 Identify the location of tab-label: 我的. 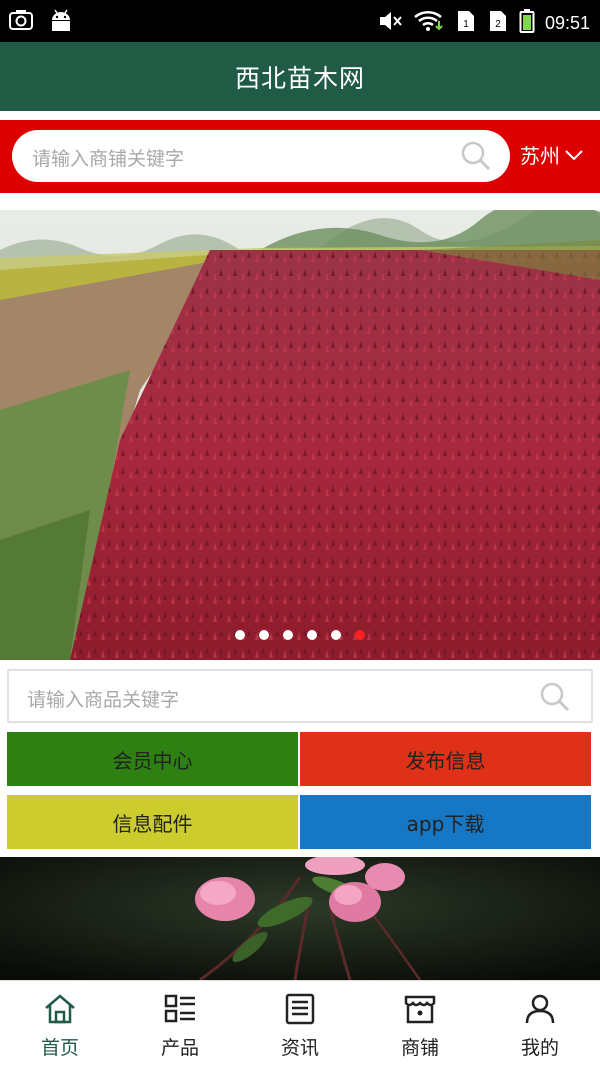
(539, 1048).